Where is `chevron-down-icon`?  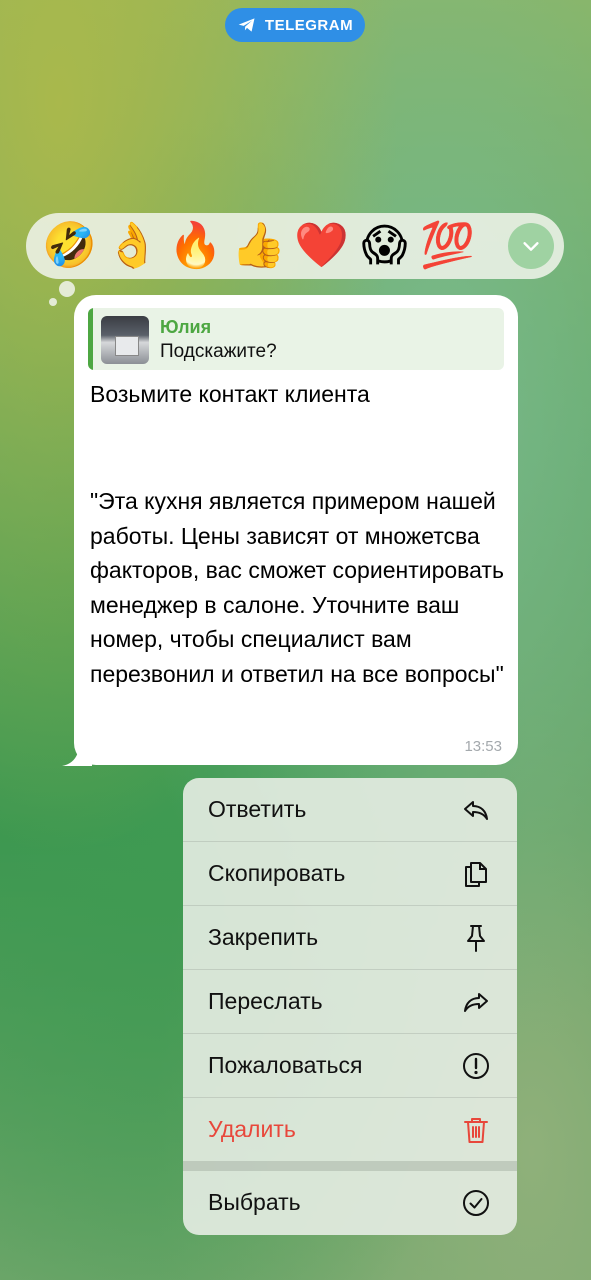
chevron-down-icon is located at coordinates (531, 246).